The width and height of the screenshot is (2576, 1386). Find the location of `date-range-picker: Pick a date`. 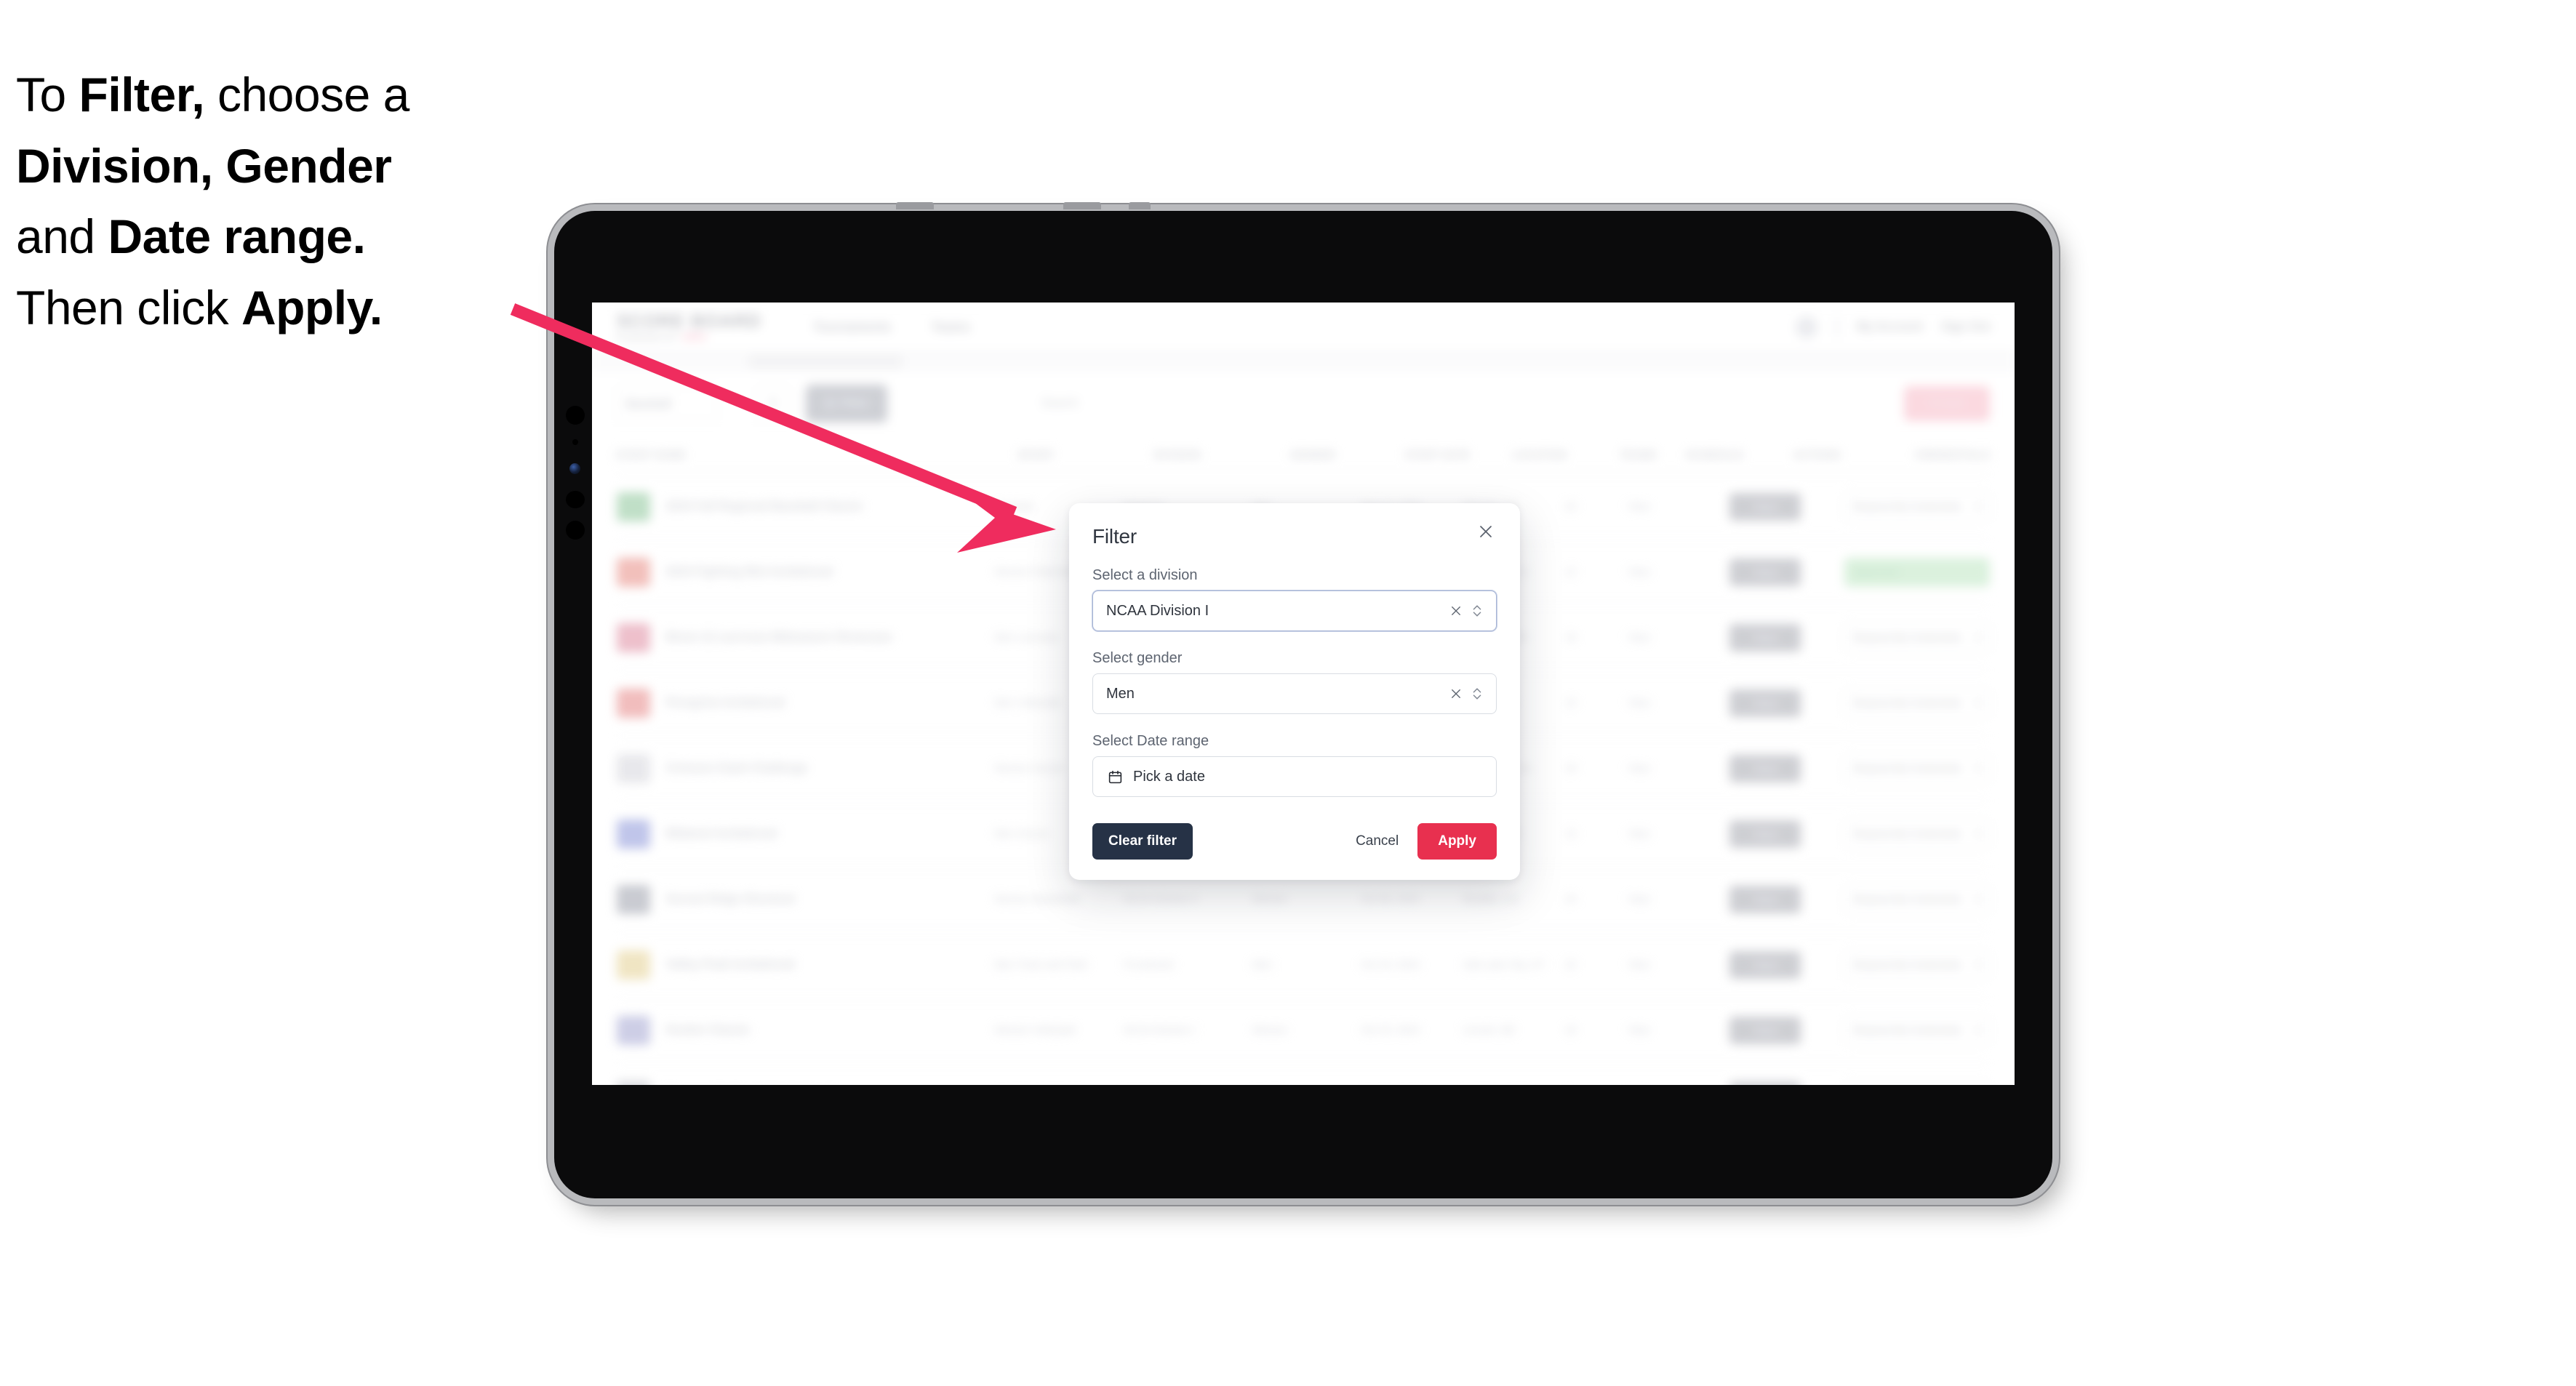

date-range-picker: Pick a date is located at coordinates (1294, 777).